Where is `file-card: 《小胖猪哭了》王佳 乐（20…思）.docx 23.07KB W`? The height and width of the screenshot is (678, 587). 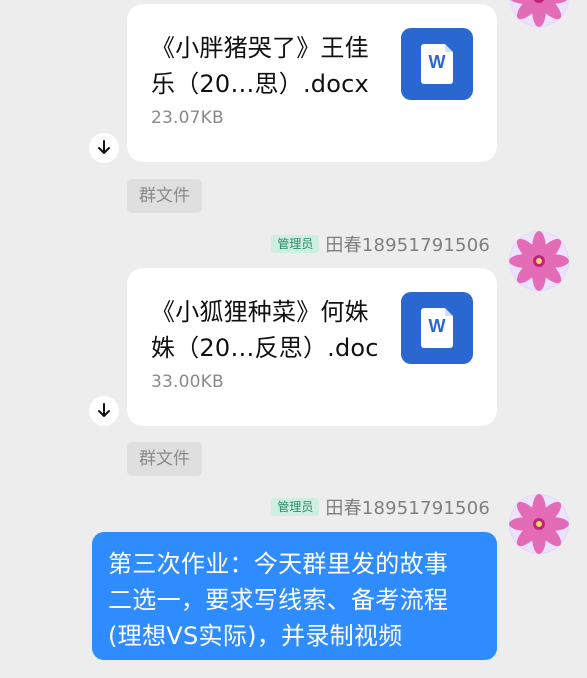 file-card: 《小胖猪哭了》王佳 乐（20…思）.docx 23.07KB W is located at coordinates (312, 83).